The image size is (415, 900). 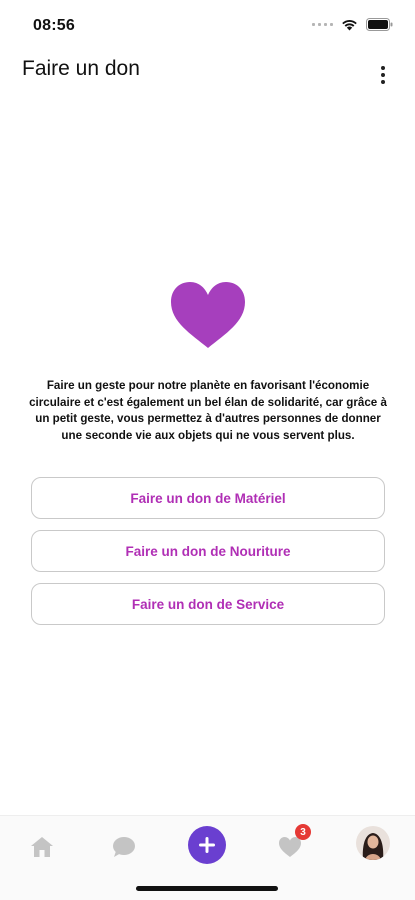 What do you see at coordinates (81, 68) in the screenshot?
I see `page-title: Faire un don` at bounding box center [81, 68].